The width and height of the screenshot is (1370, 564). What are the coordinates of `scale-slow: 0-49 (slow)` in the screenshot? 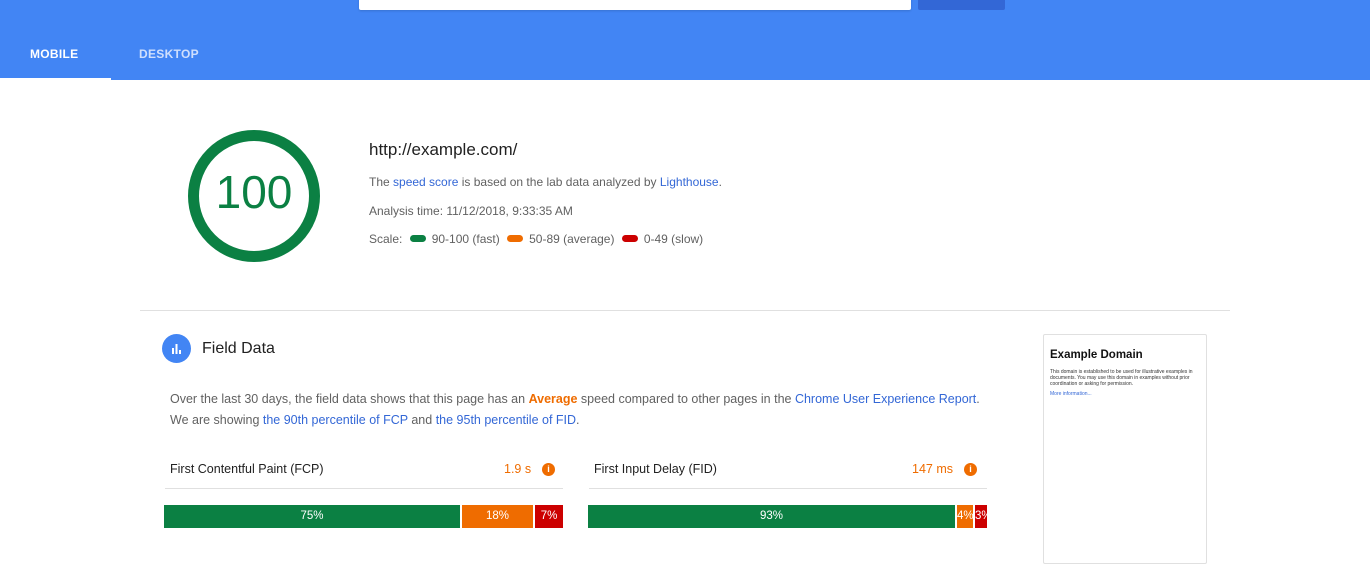 It's located at (673, 239).